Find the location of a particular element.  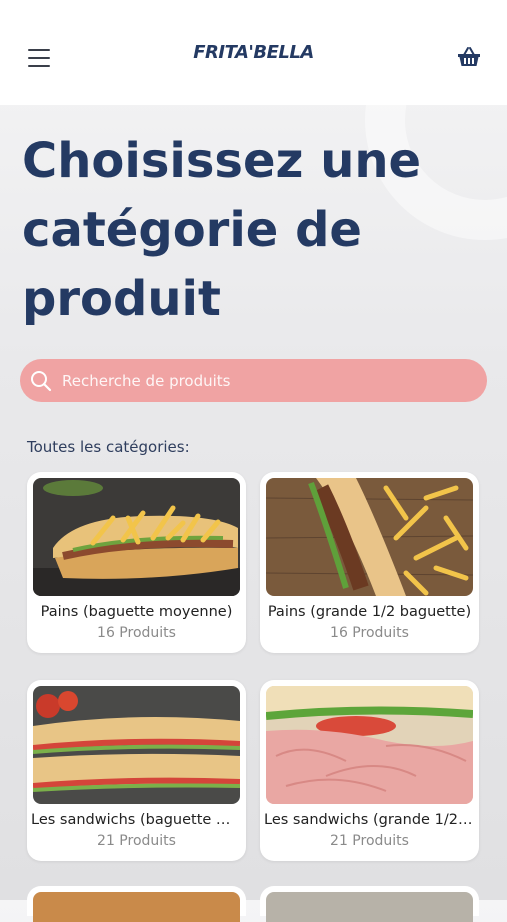

search-input is located at coordinates (262, 380).